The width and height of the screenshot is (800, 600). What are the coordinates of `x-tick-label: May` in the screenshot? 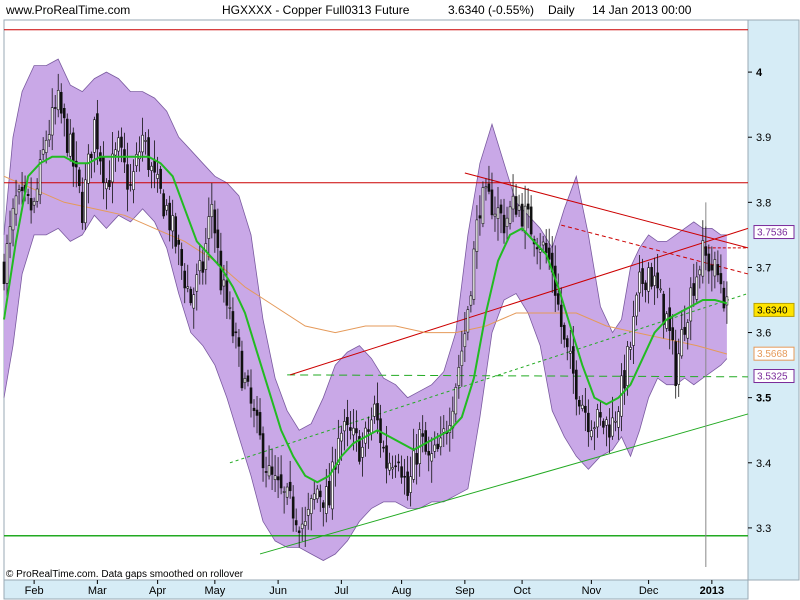 It's located at (214, 591).